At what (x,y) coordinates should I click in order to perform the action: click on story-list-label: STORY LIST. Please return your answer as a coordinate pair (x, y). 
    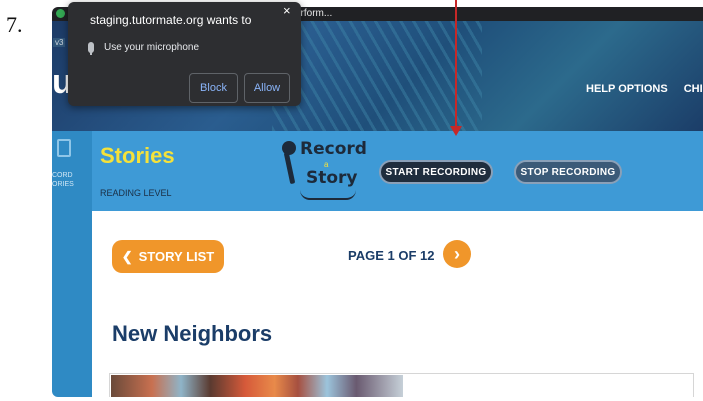
    Looking at the image, I should click on (176, 256).